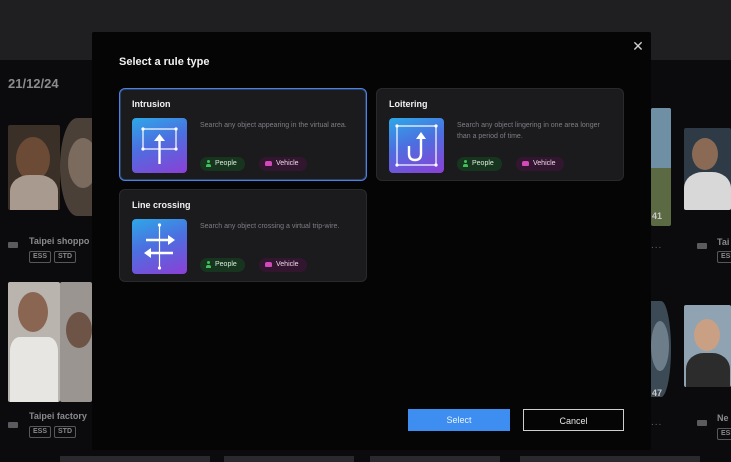 This screenshot has height=462, width=731. I want to click on camera-name: Ne, so click(723, 418).